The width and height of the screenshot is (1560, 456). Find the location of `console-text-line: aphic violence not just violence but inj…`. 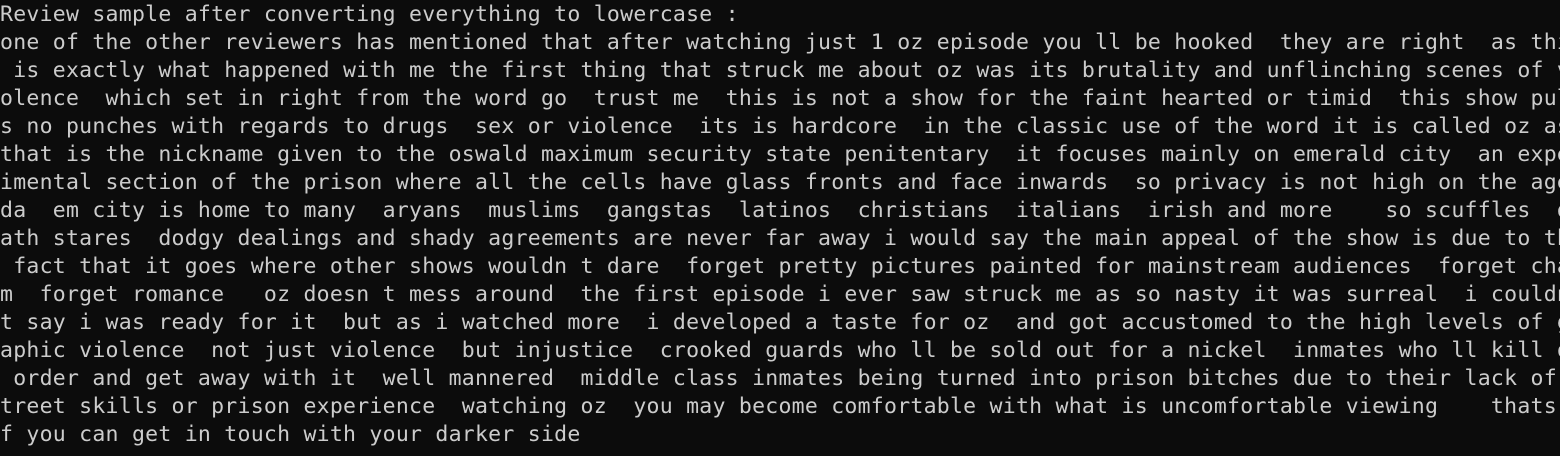

console-text-line: aphic violence not just violence but inj… is located at coordinates (780, 350).